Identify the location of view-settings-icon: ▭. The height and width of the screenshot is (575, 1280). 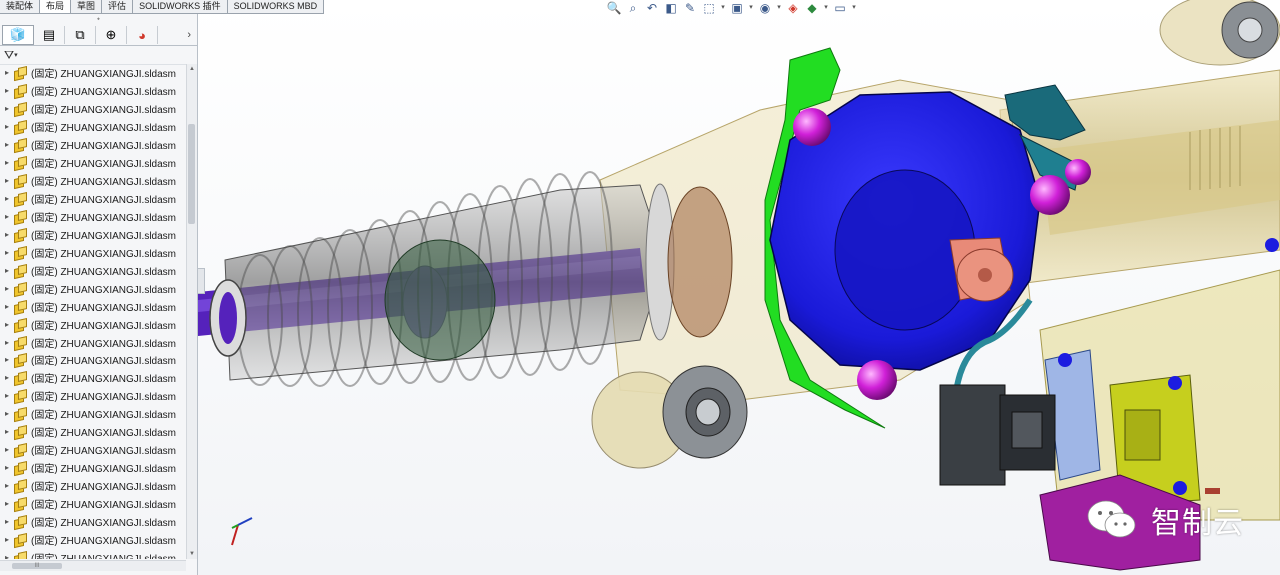
(840, 8).